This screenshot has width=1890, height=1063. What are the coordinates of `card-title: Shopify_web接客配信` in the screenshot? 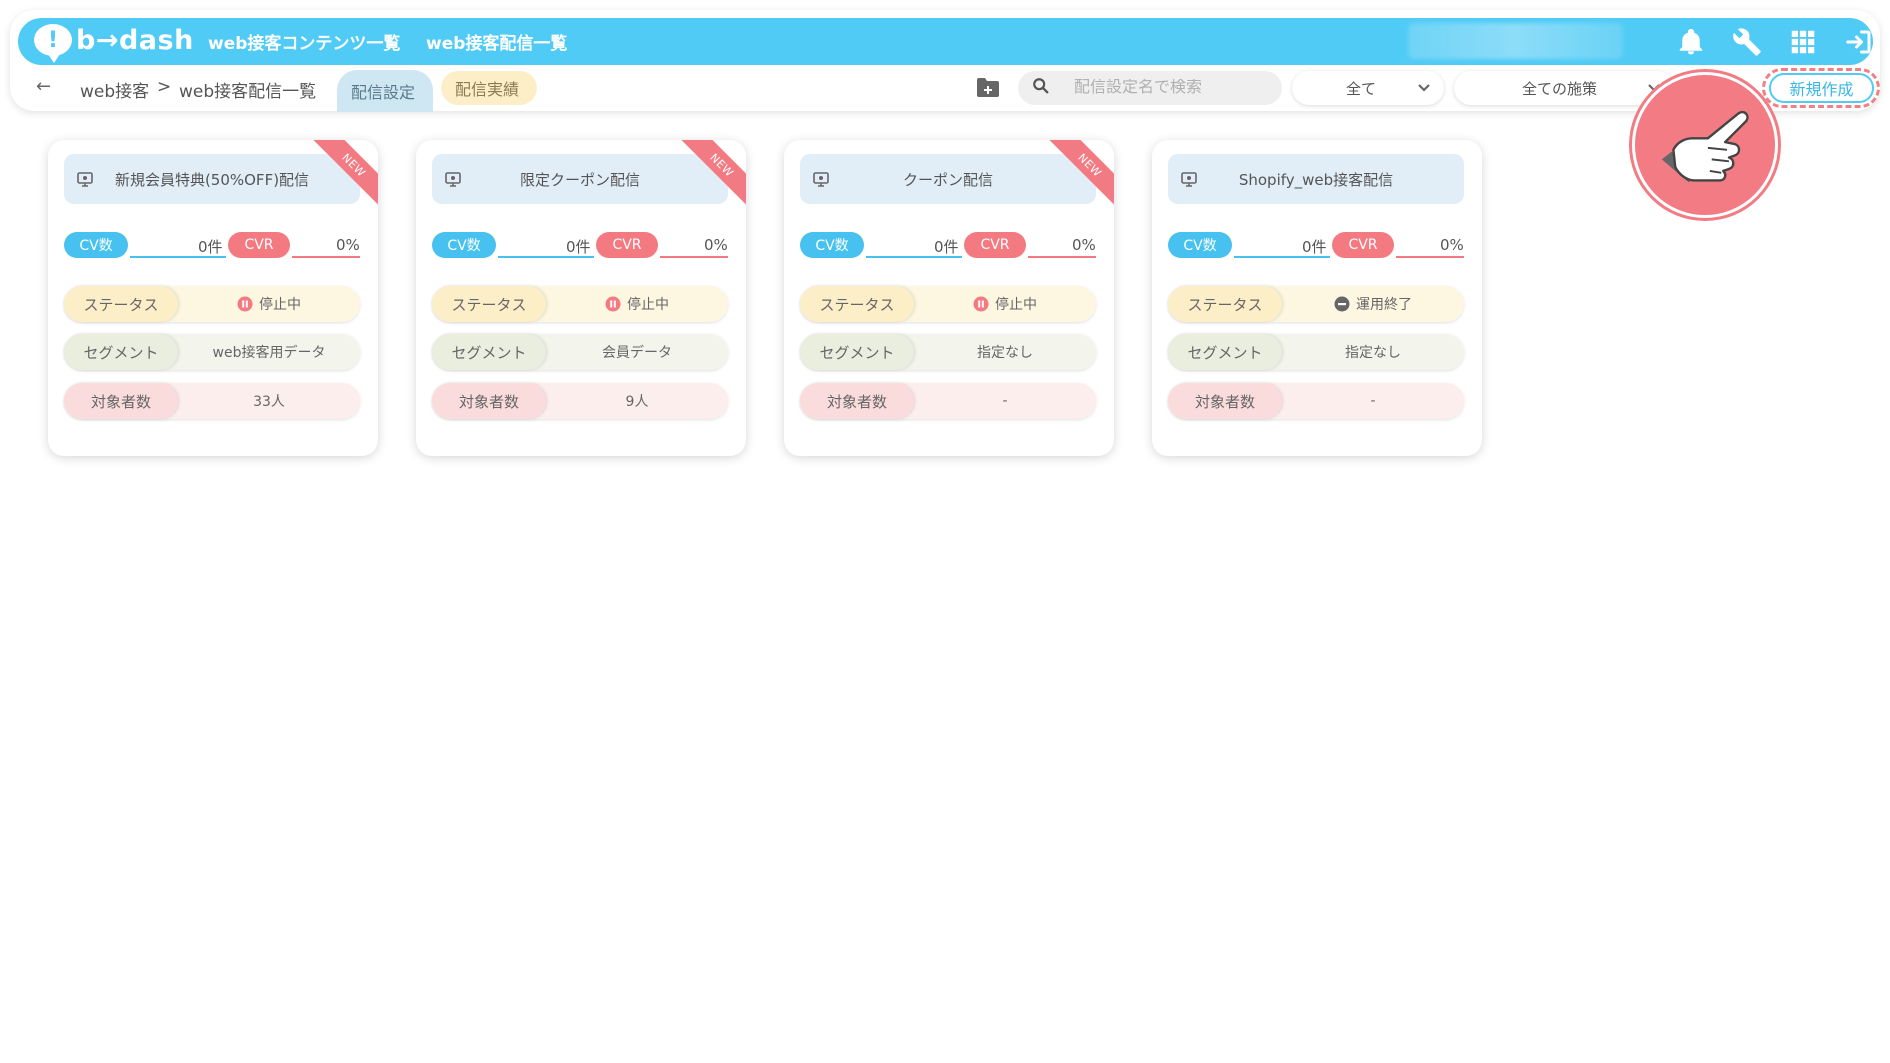 It's located at (1316, 179).